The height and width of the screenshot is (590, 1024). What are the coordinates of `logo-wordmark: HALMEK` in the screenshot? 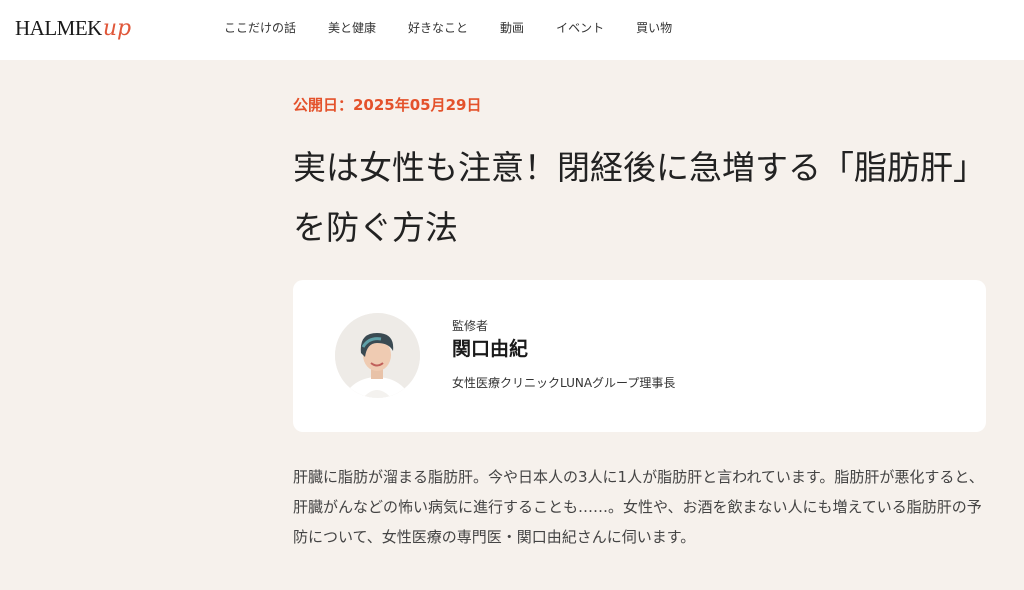 It's located at (58, 28).